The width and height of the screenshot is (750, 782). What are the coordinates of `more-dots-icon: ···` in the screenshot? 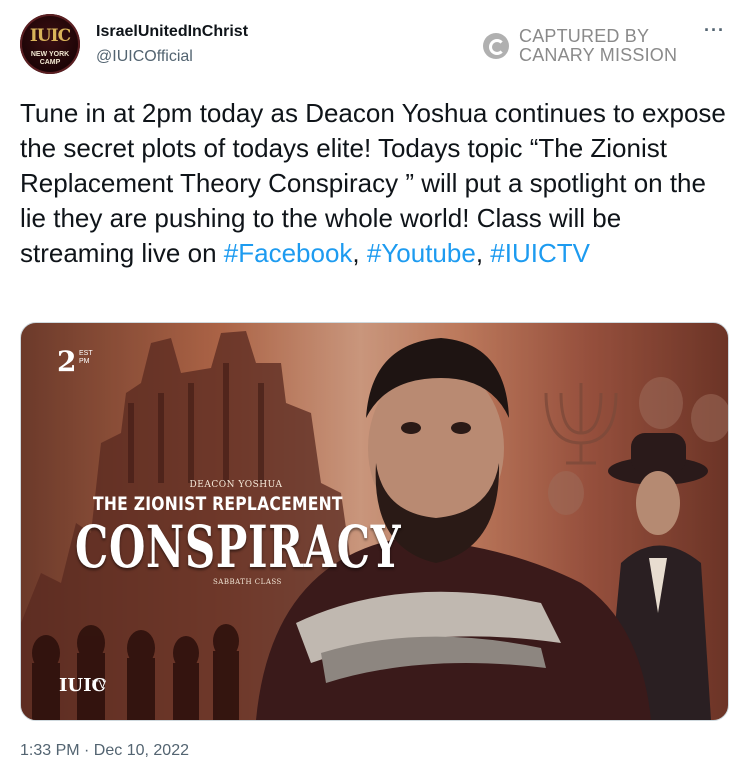 It's located at (714, 30).